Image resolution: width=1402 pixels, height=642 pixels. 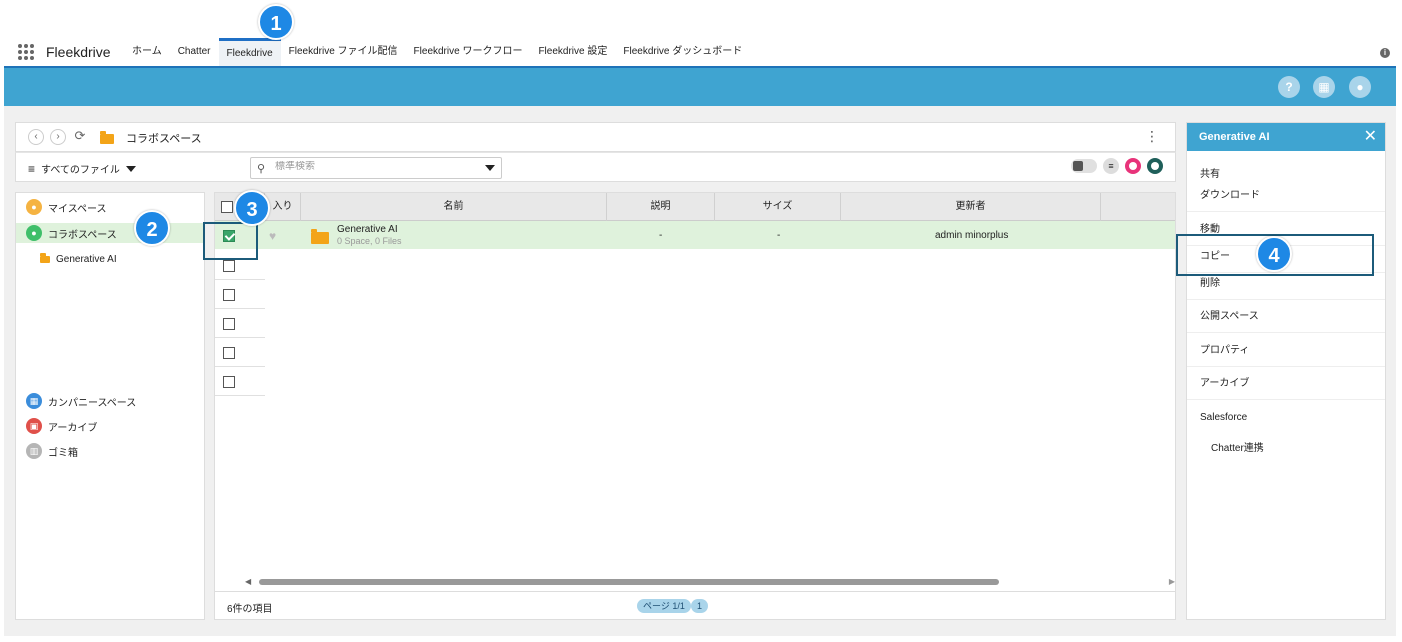 What do you see at coordinates (700, 606) in the screenshot?
I see `page-number-button: 1` at bounding box center [700, 606].